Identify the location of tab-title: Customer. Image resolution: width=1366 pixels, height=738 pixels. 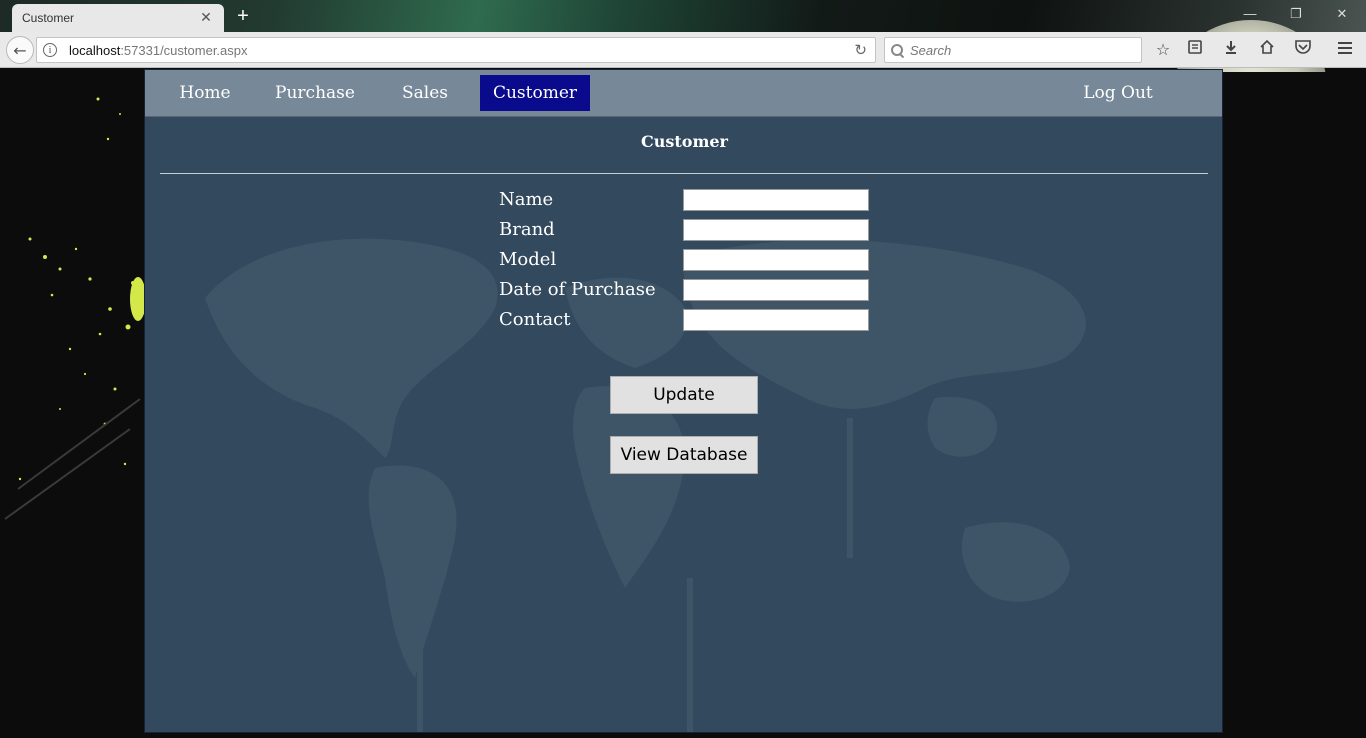
(48, 18).